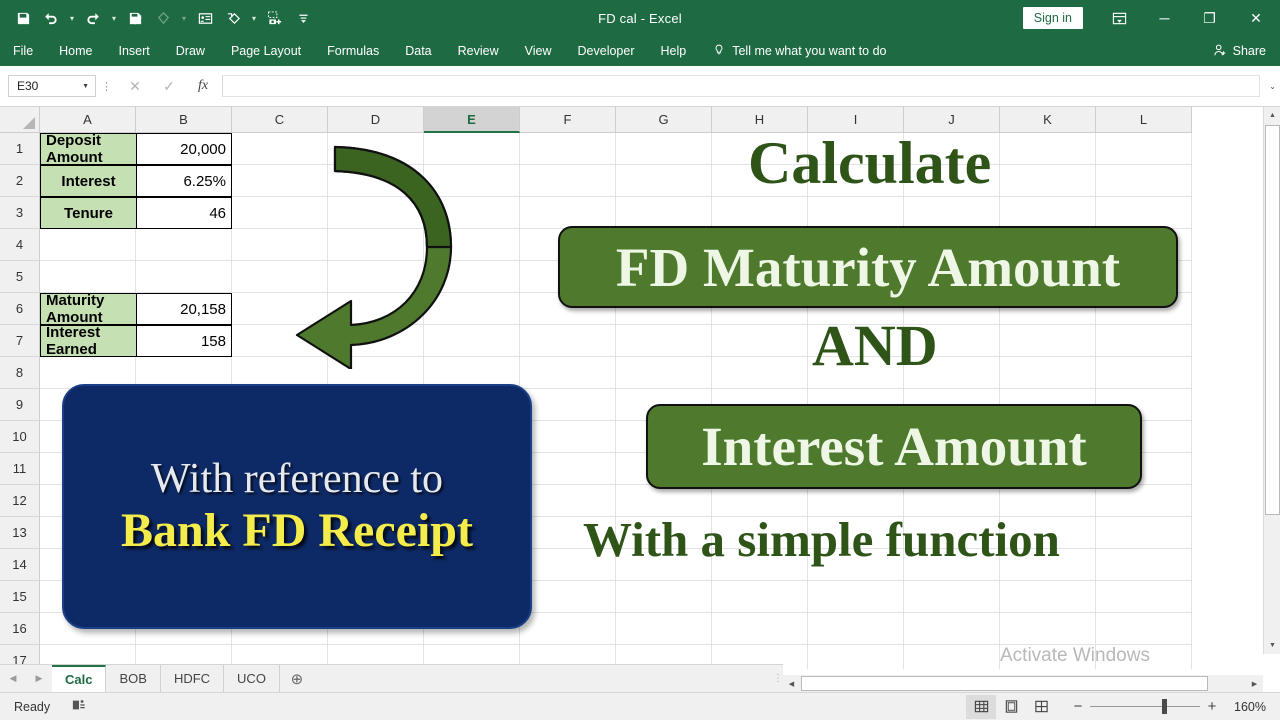 The height and width of the screenshot is (720, 1280). What do you see at coordinates (674, 51) in the screenshot?
I see `ribbon-tab-help: Help` at bounding box center [674, 51].